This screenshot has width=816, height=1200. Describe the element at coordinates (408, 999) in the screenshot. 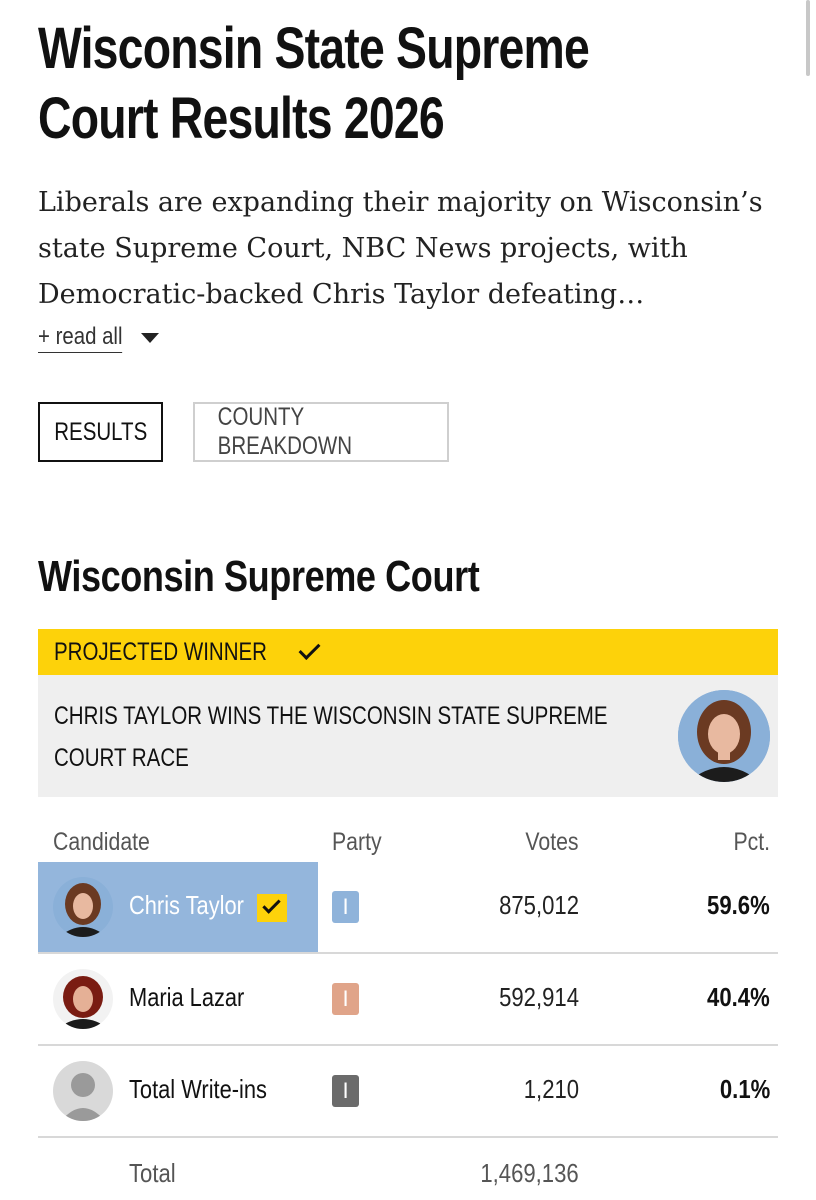

I see `table-row: Maria Lazar I 592,914 40.4%` at that location.